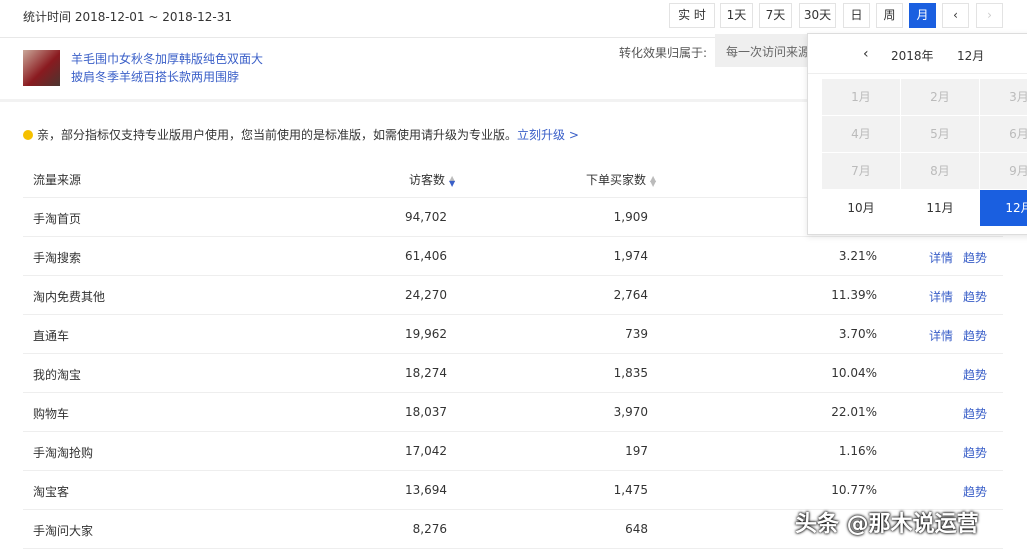  I want to click on watermark: 头条 @那木说运营, so click(887, 524).